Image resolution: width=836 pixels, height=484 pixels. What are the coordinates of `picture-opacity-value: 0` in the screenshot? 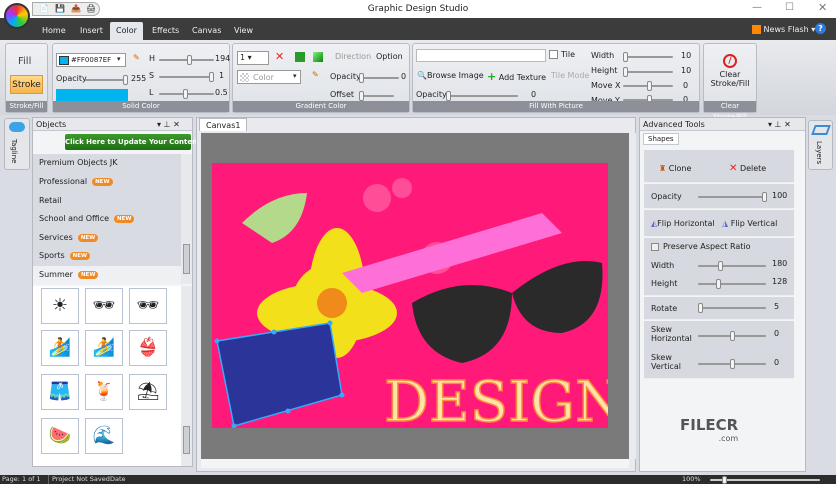 It's located at (534, 94).